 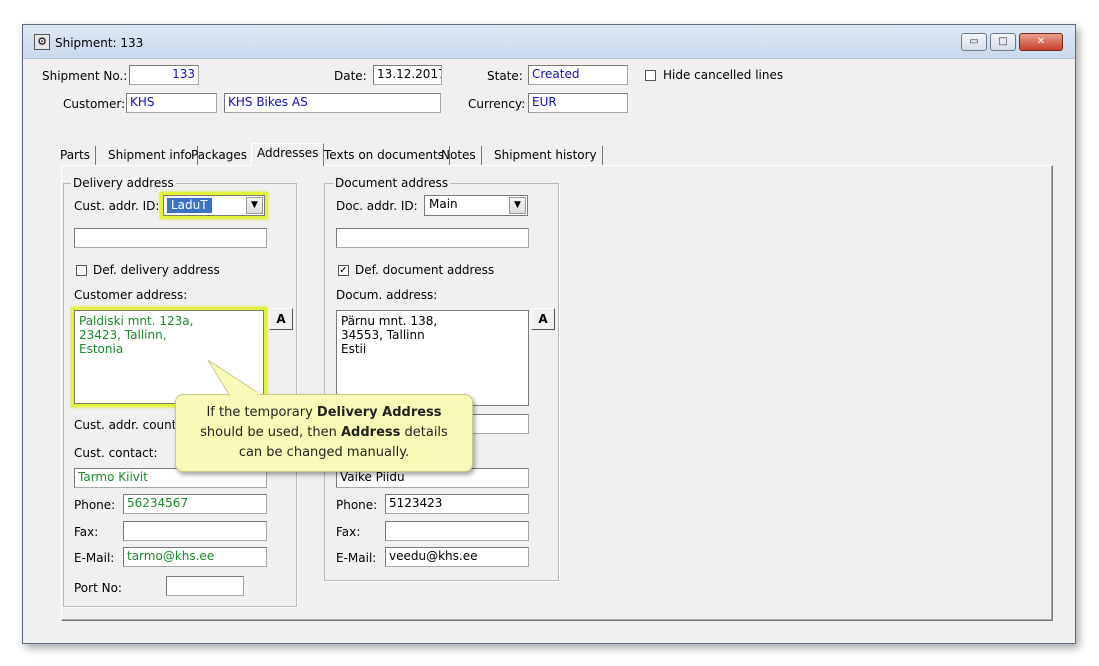 I want to click on cust-addr-id-label: Cust. addr. ID:, so click(x=117, y=206).